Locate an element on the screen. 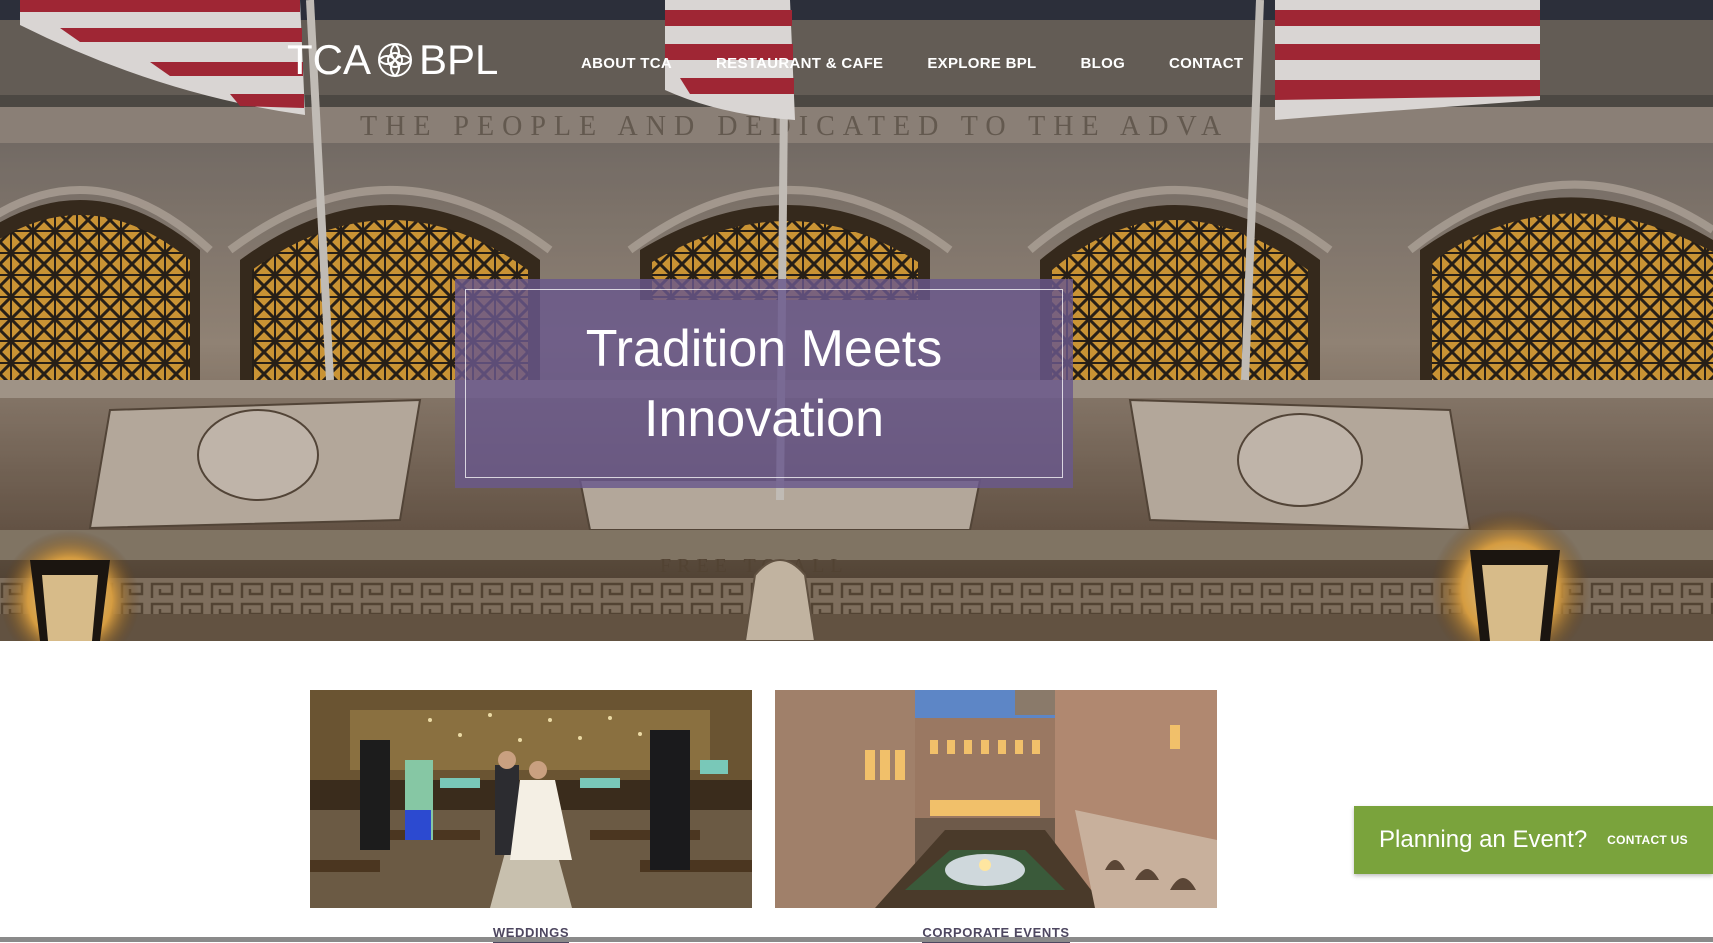 Image resolution: width=1713 pixels, height=943 pixels. hero-banner: Tradition Meets Innovation is located at coordinates (764, 383).